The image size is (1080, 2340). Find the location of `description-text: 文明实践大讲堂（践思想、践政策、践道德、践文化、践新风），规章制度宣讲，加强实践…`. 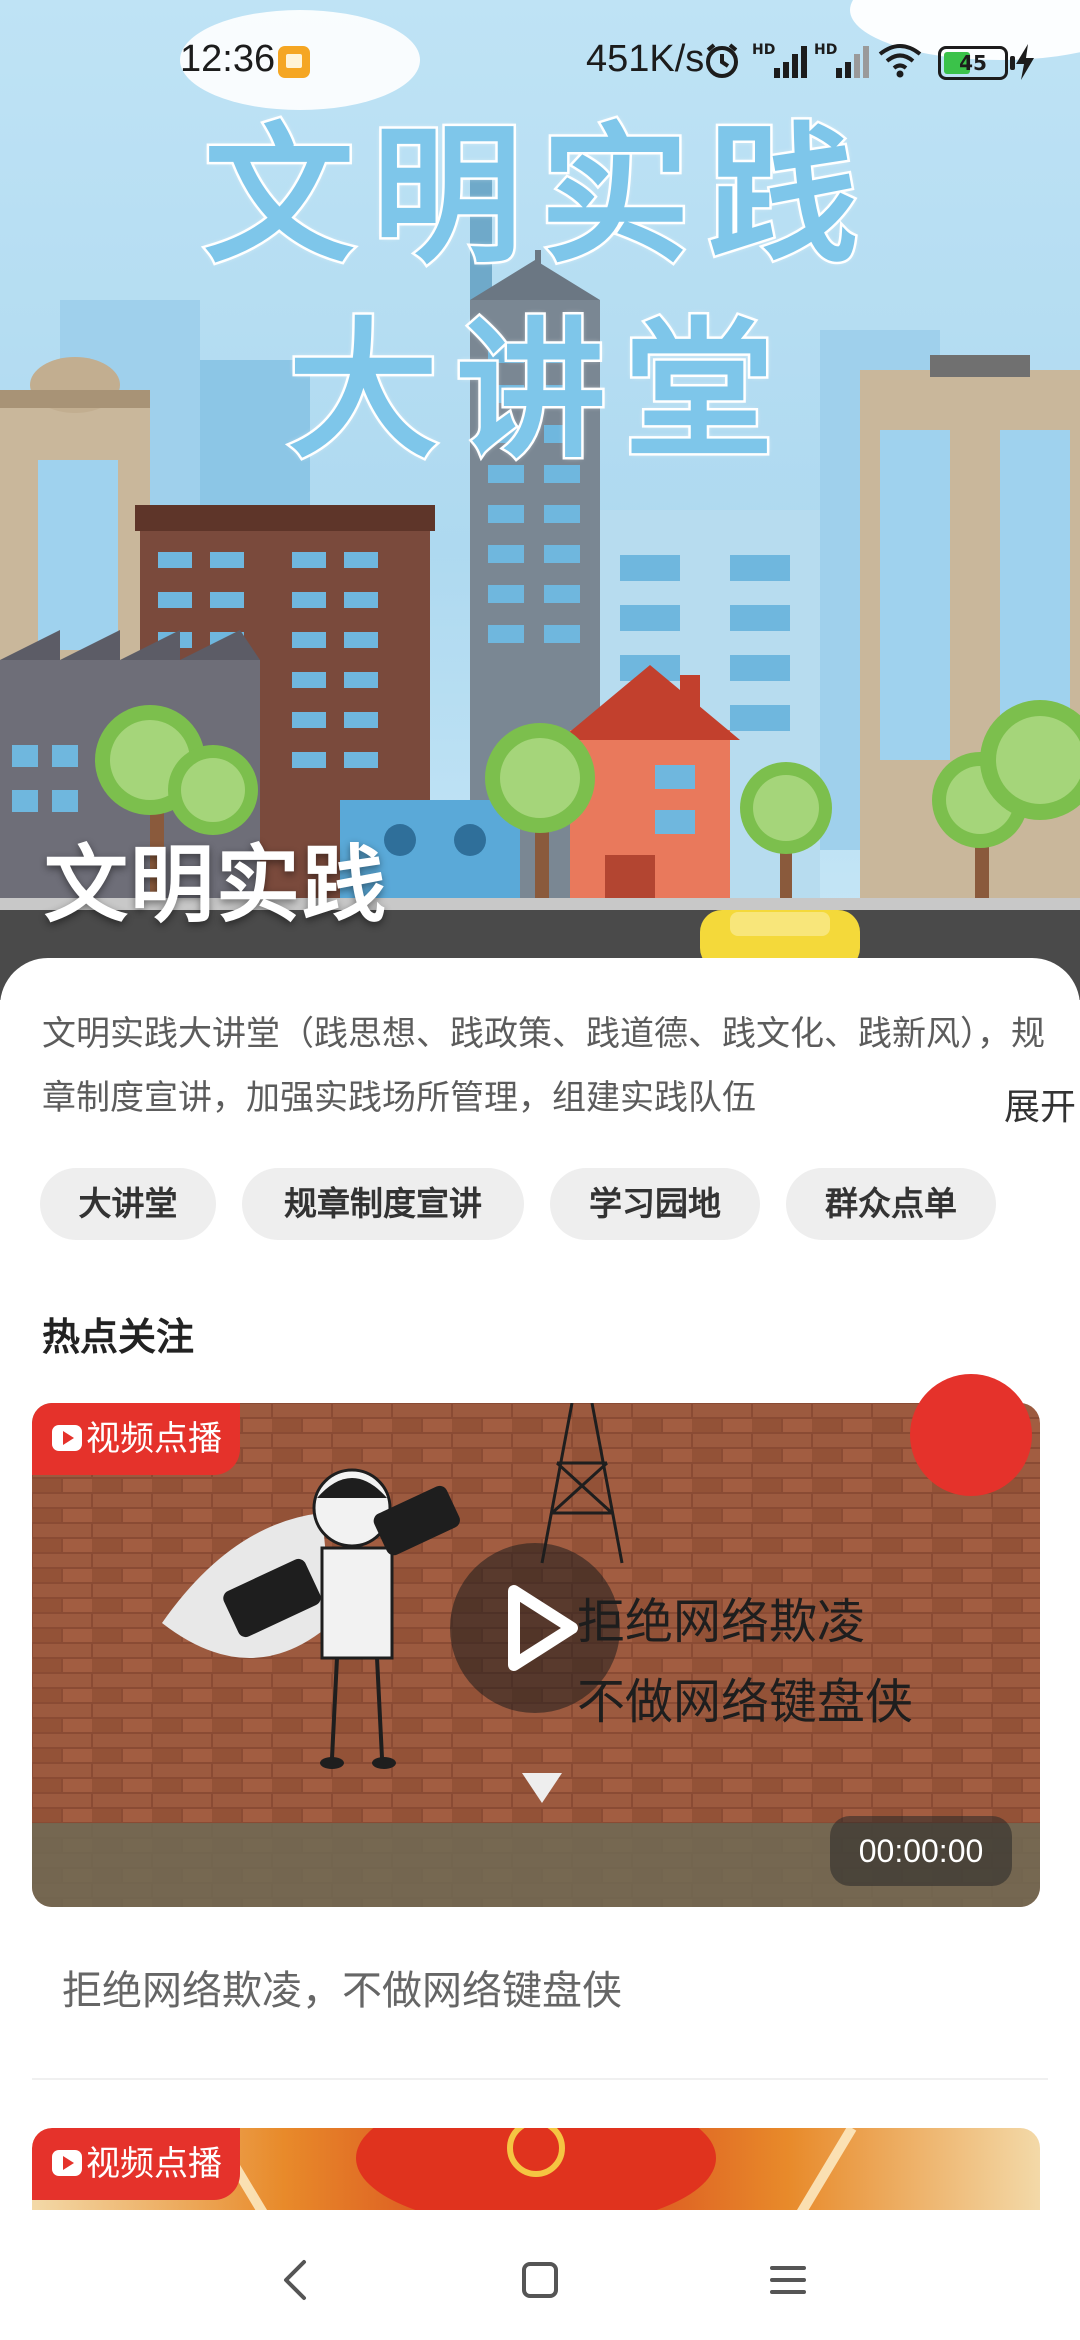

description-text: 文明实践大讲堂（践思想、践政策、践道德、践文化、践新风），规章制度宣讲，加强实践… is located at coordinates (543, 1066).